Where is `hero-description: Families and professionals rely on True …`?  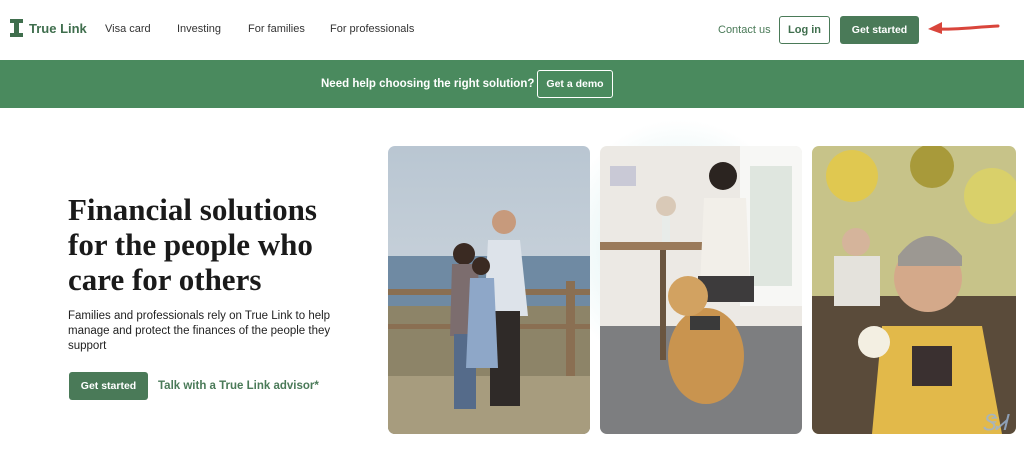
hero-description: Families and professionals rely on True … is located at coordinates (205, 331).